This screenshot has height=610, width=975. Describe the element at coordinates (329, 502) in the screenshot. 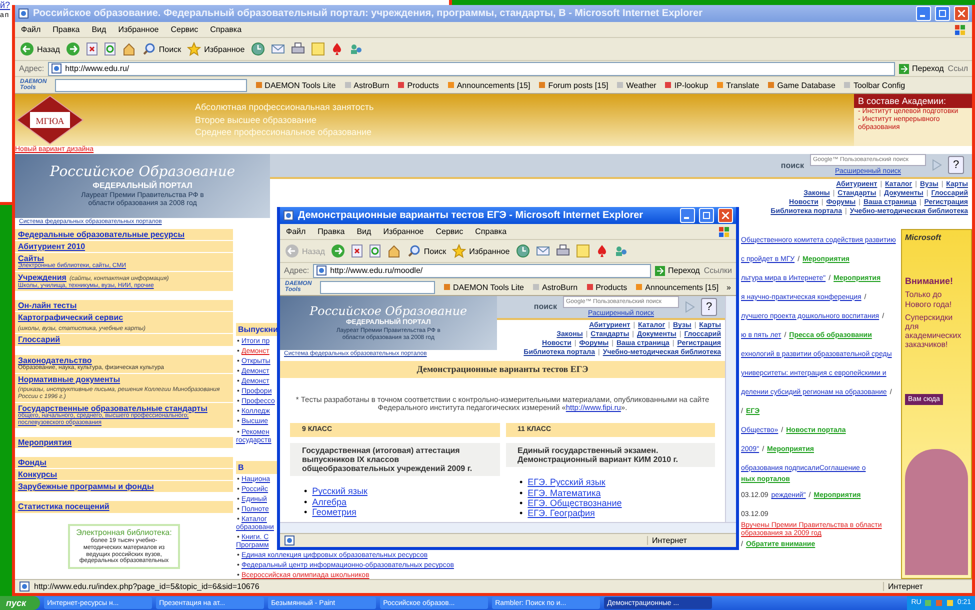

I see `subject-link: Алгебра` at that location.